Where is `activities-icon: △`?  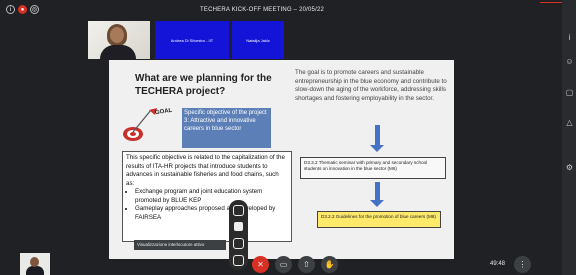 activities-icon: △ is located at coordinates (569, 122).